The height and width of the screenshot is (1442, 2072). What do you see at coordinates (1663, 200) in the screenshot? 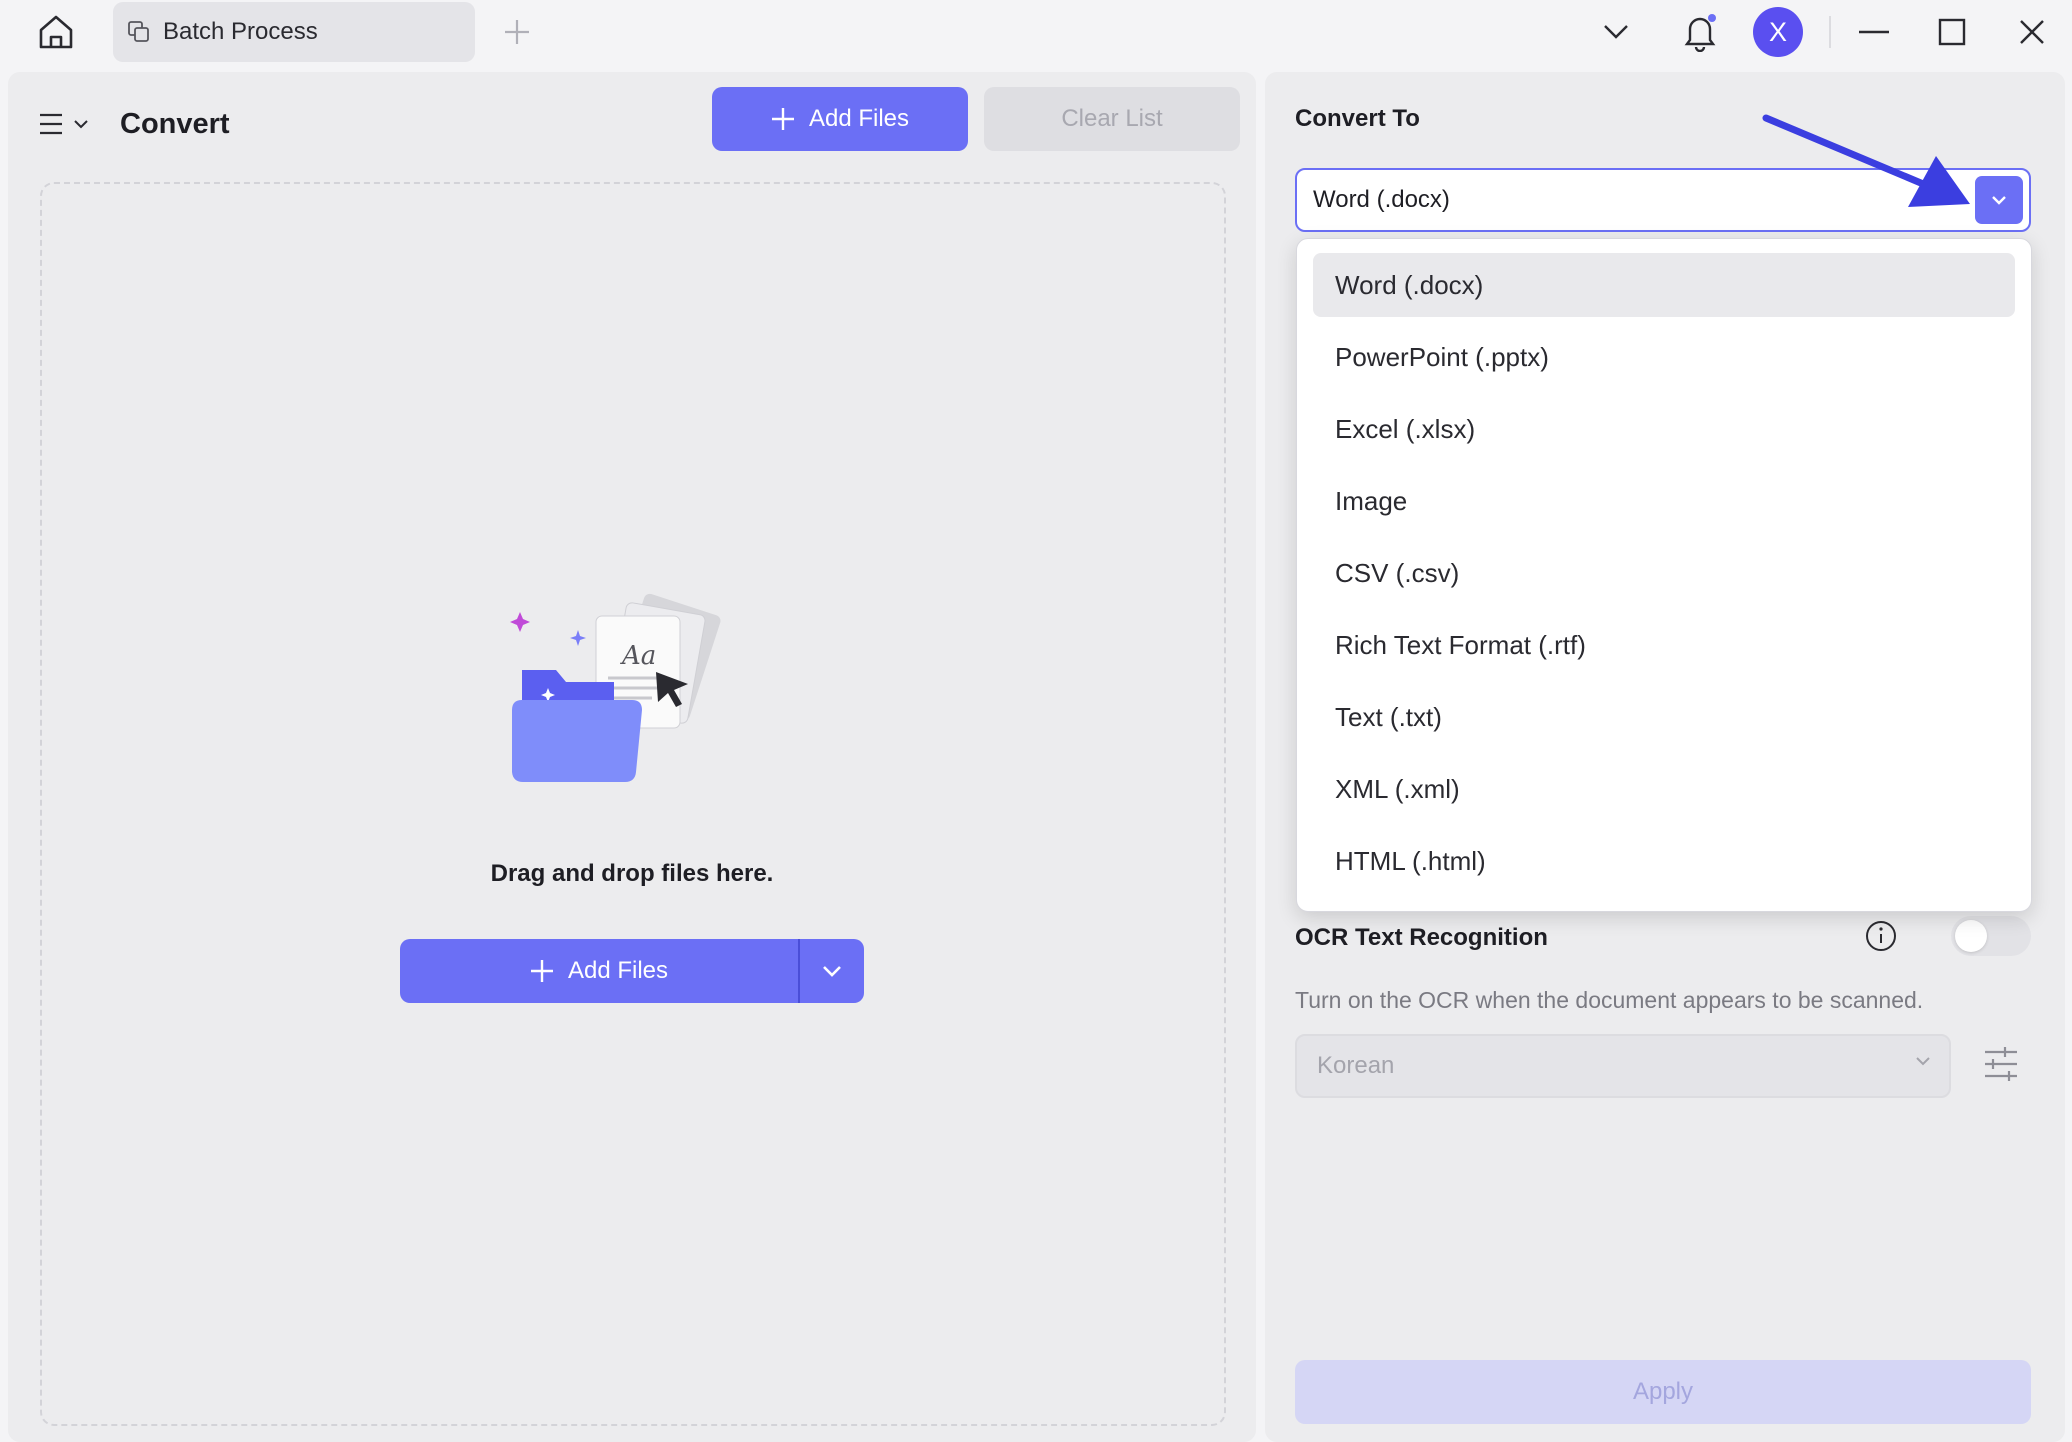
I see `format-select: Word (.docx)` at bounding box center [1663, 200].